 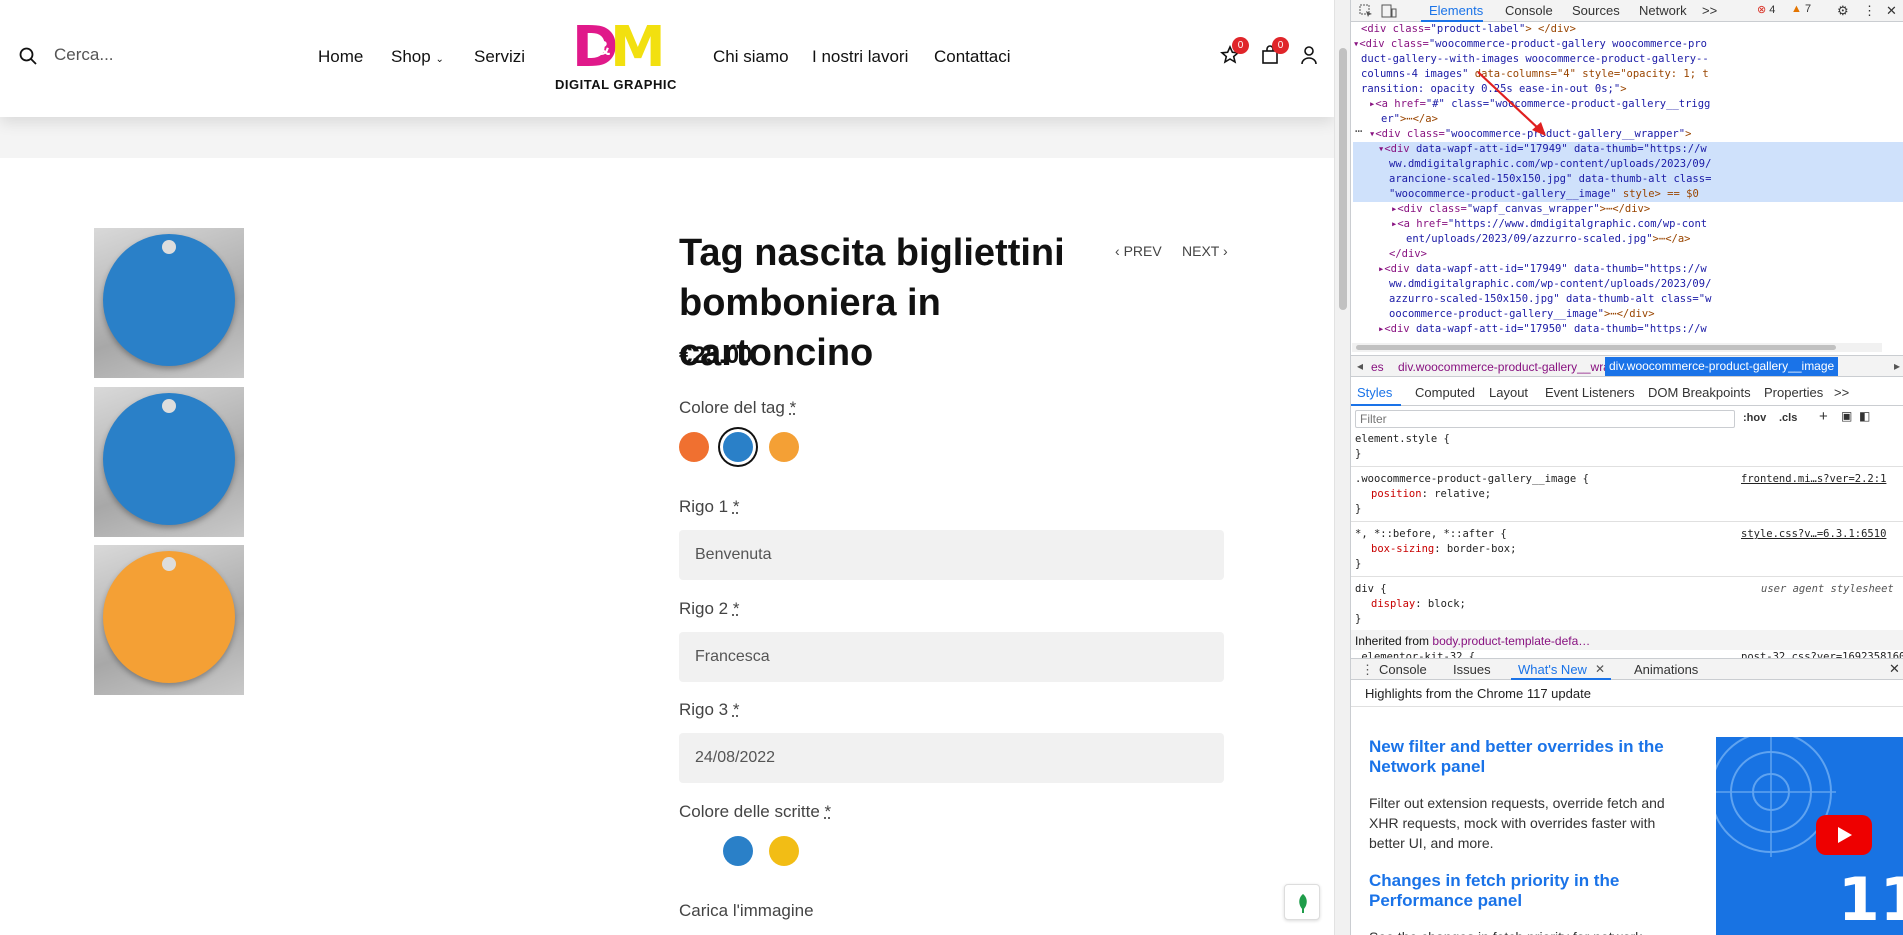 I want to click on account-button, so click(x=1309, y=57).